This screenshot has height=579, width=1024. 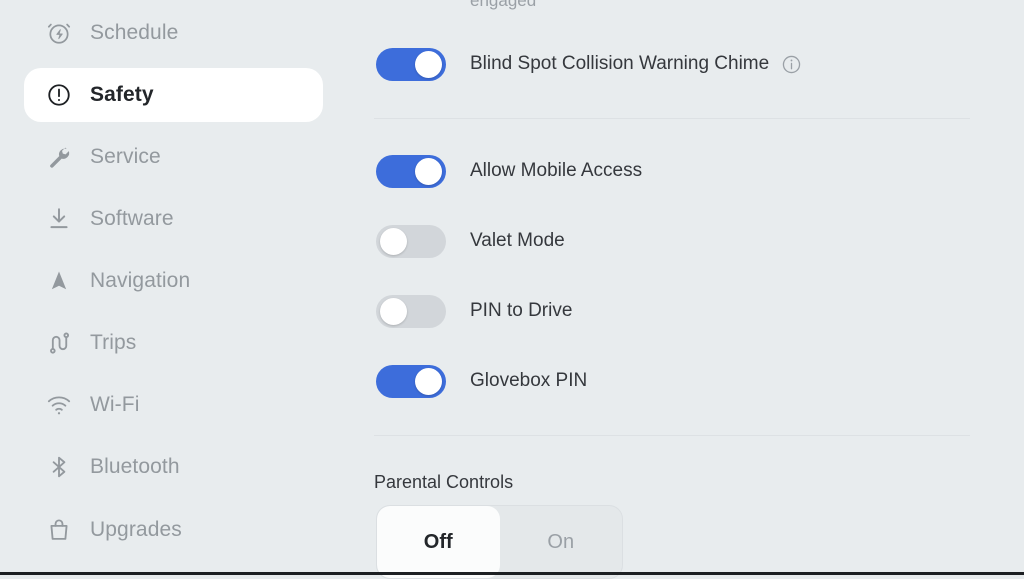 I want to click on setting-label: Blind Spot Collision Warning Chime, so click(x=620, y=63).